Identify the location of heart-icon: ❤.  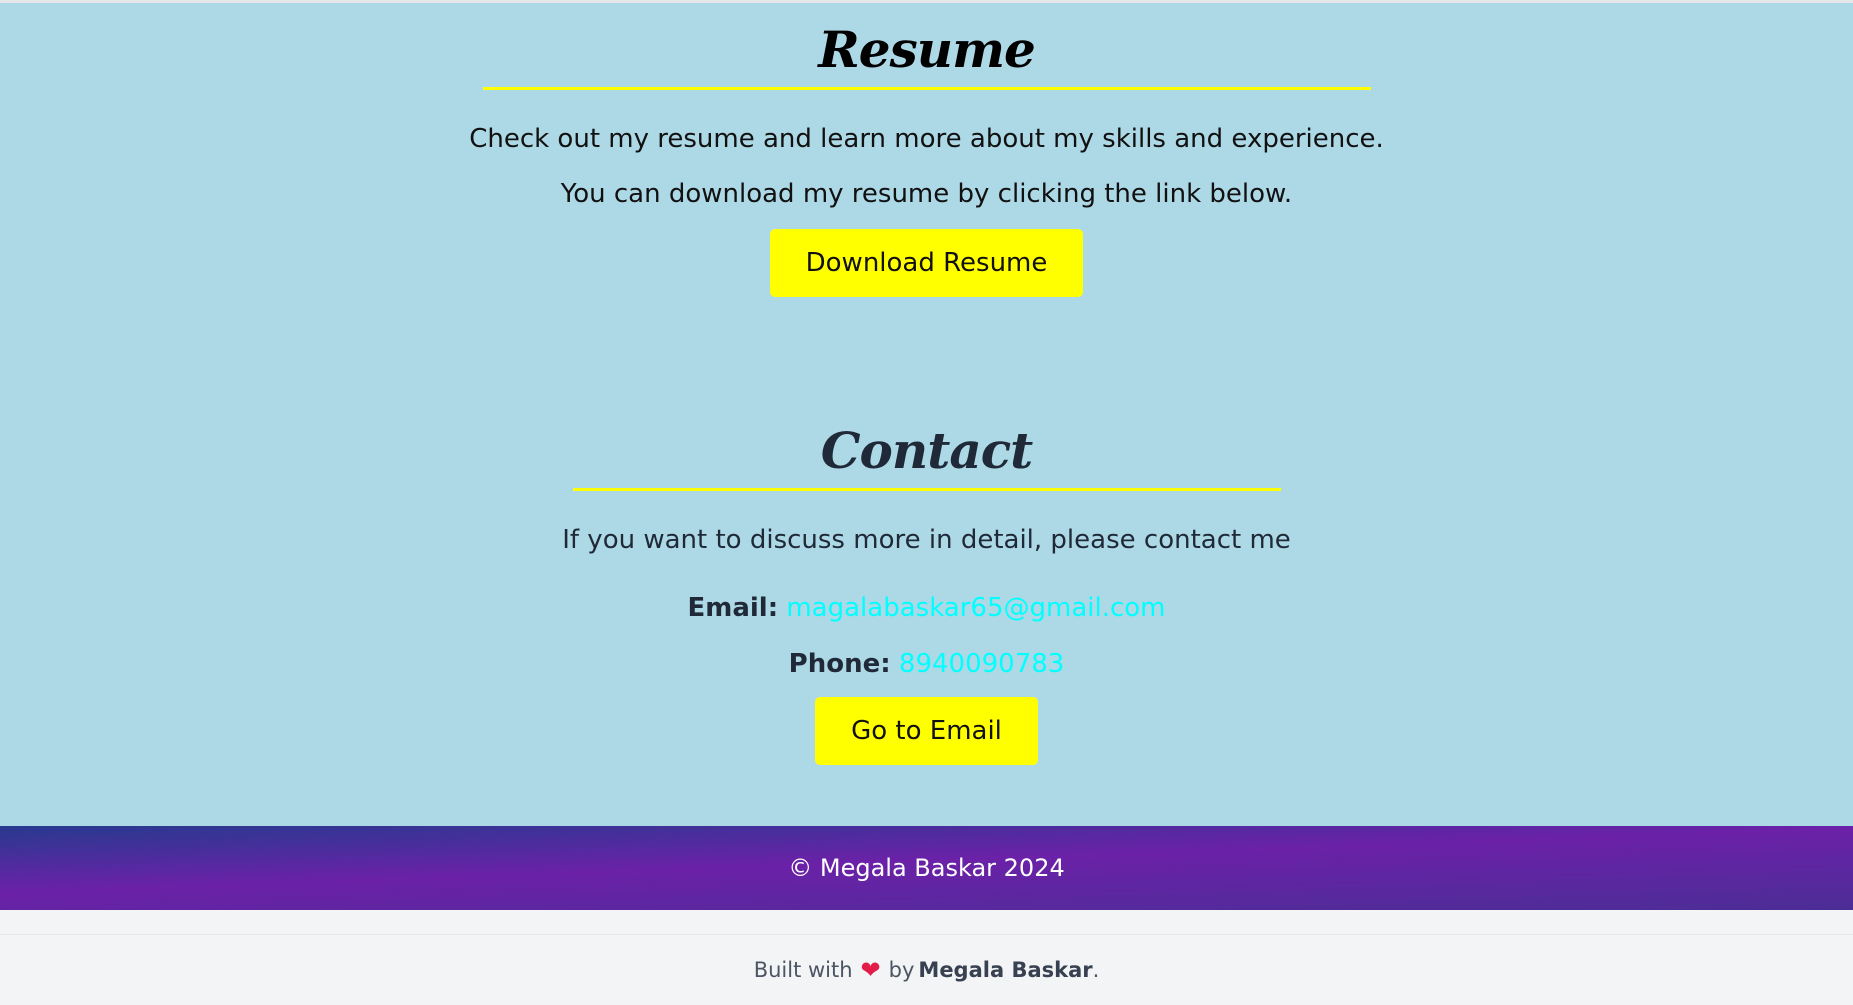
(870, 970).